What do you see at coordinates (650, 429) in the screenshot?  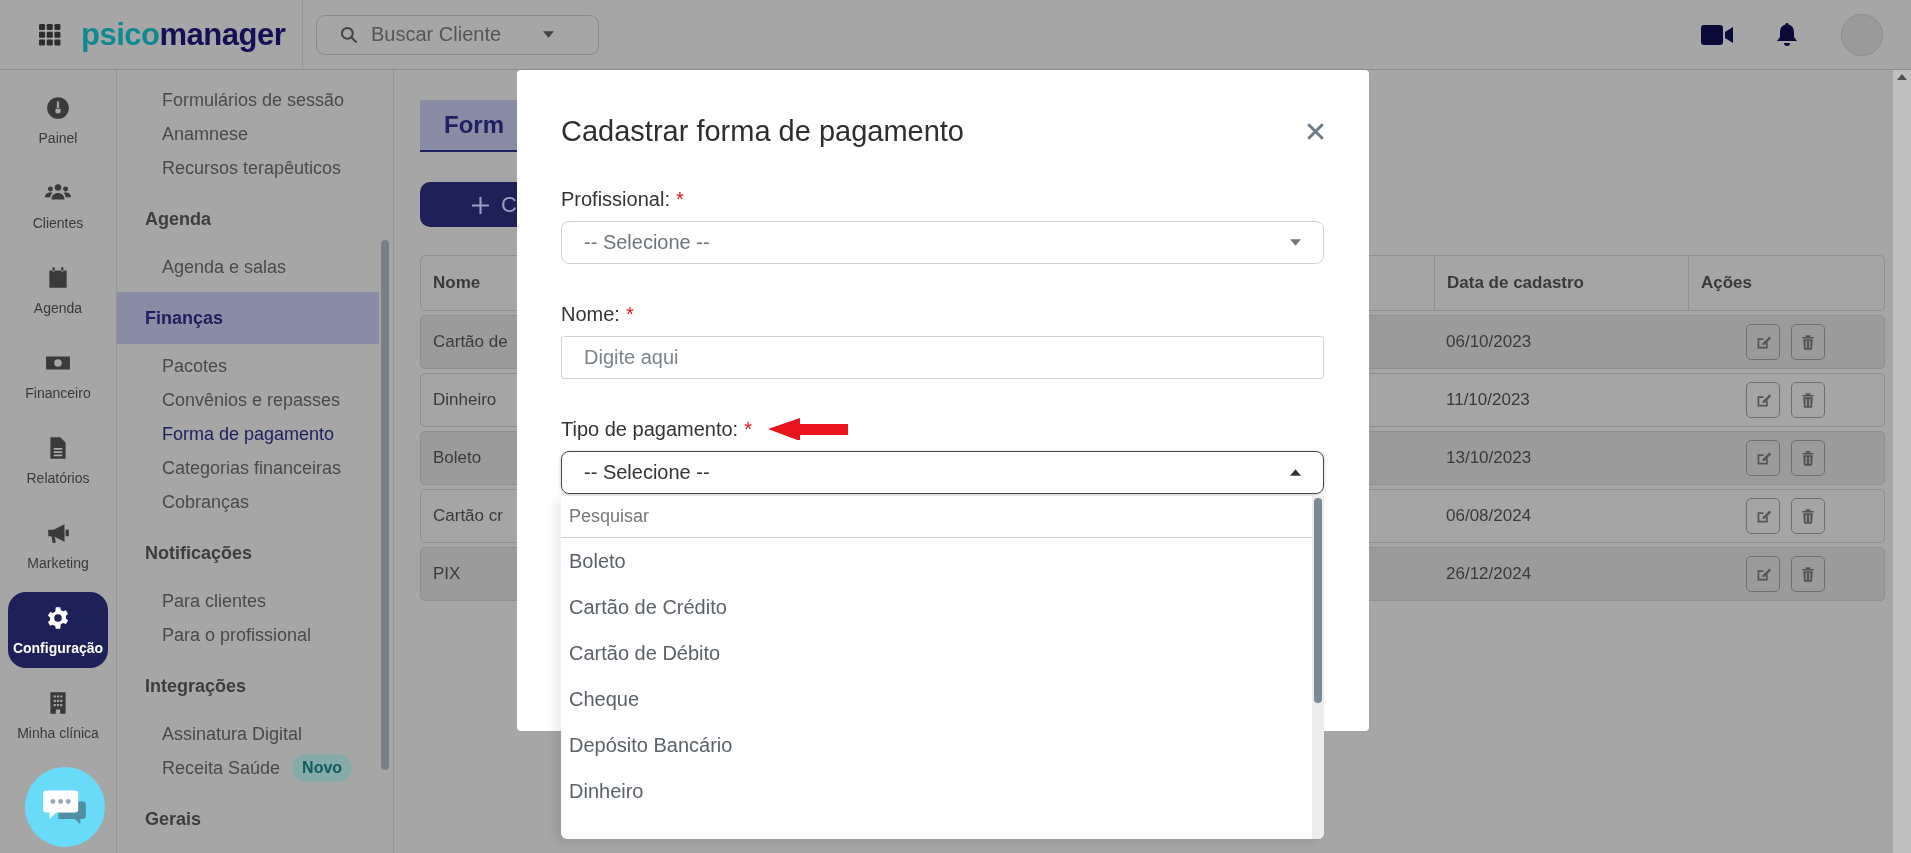 I see `field-label: Tipo de pagamento:` at bounding box center [650, 429].